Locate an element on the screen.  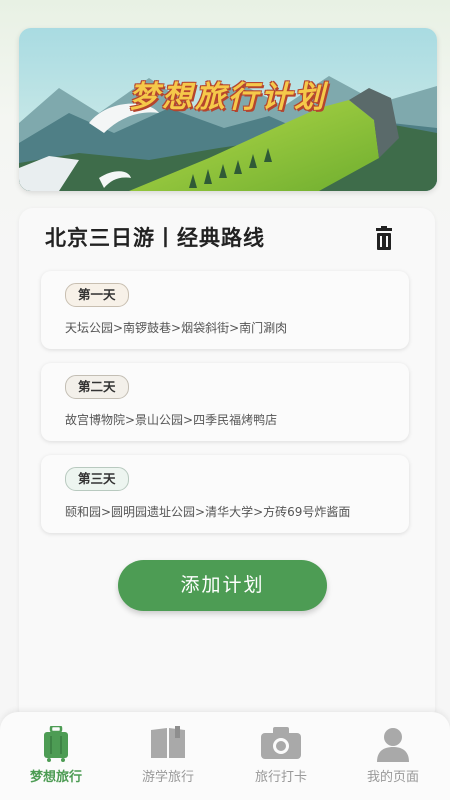
tab-dream-travel: 梦想旅行 is located at coordinates (56, 756).